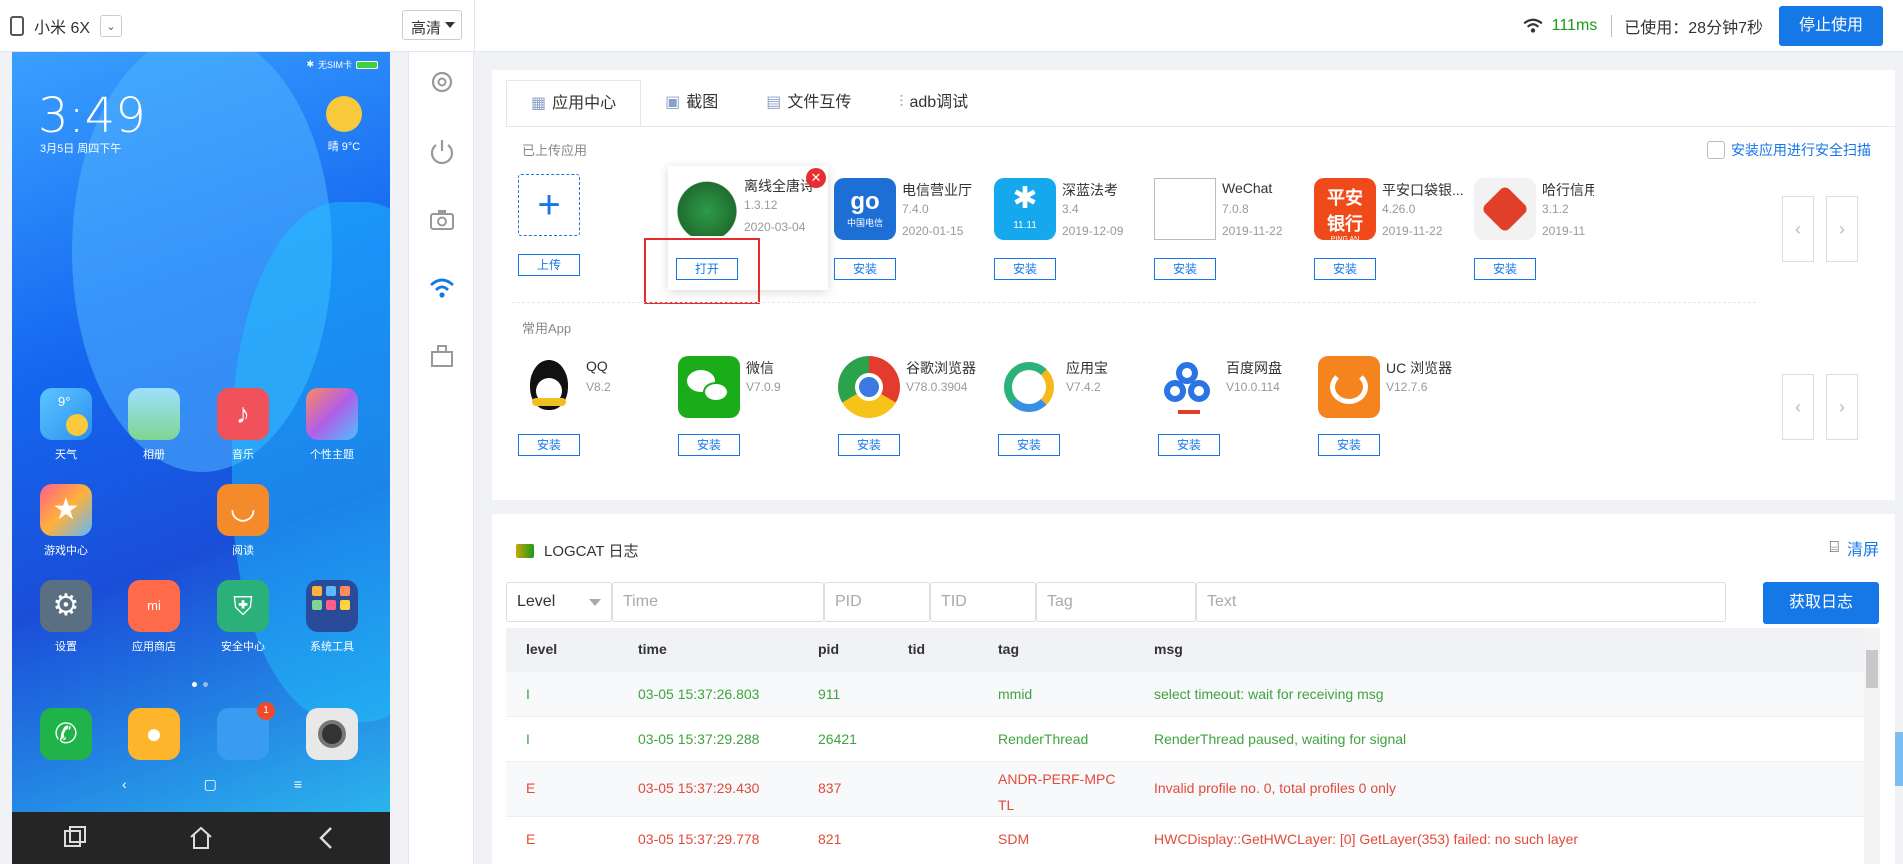 Image resolution: width=1903 pixels, height=864 pixels. Describe the element at coordinates (442, 152) in the screenshot. I see `power-tool` at that location.